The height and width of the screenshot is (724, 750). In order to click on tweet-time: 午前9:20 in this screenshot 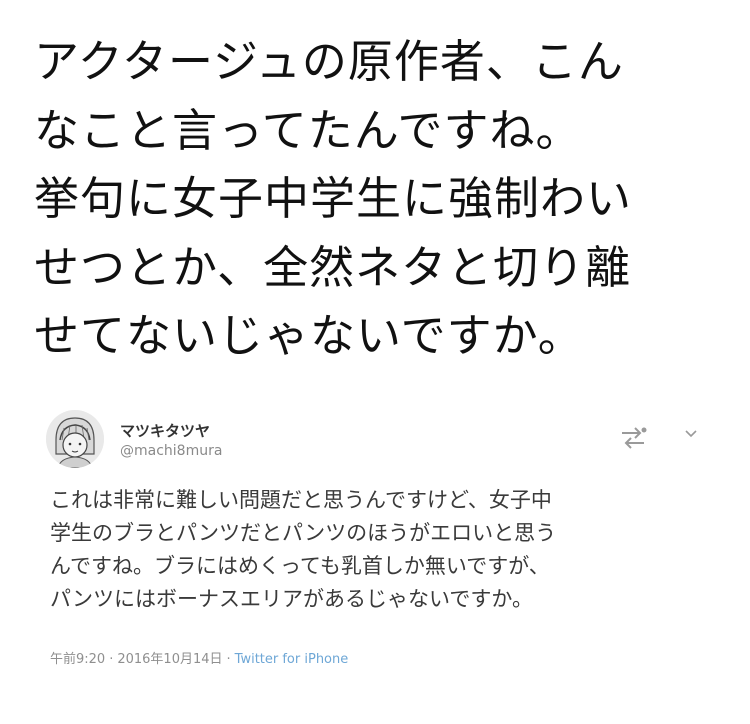, I will do `click(77, 659)`.